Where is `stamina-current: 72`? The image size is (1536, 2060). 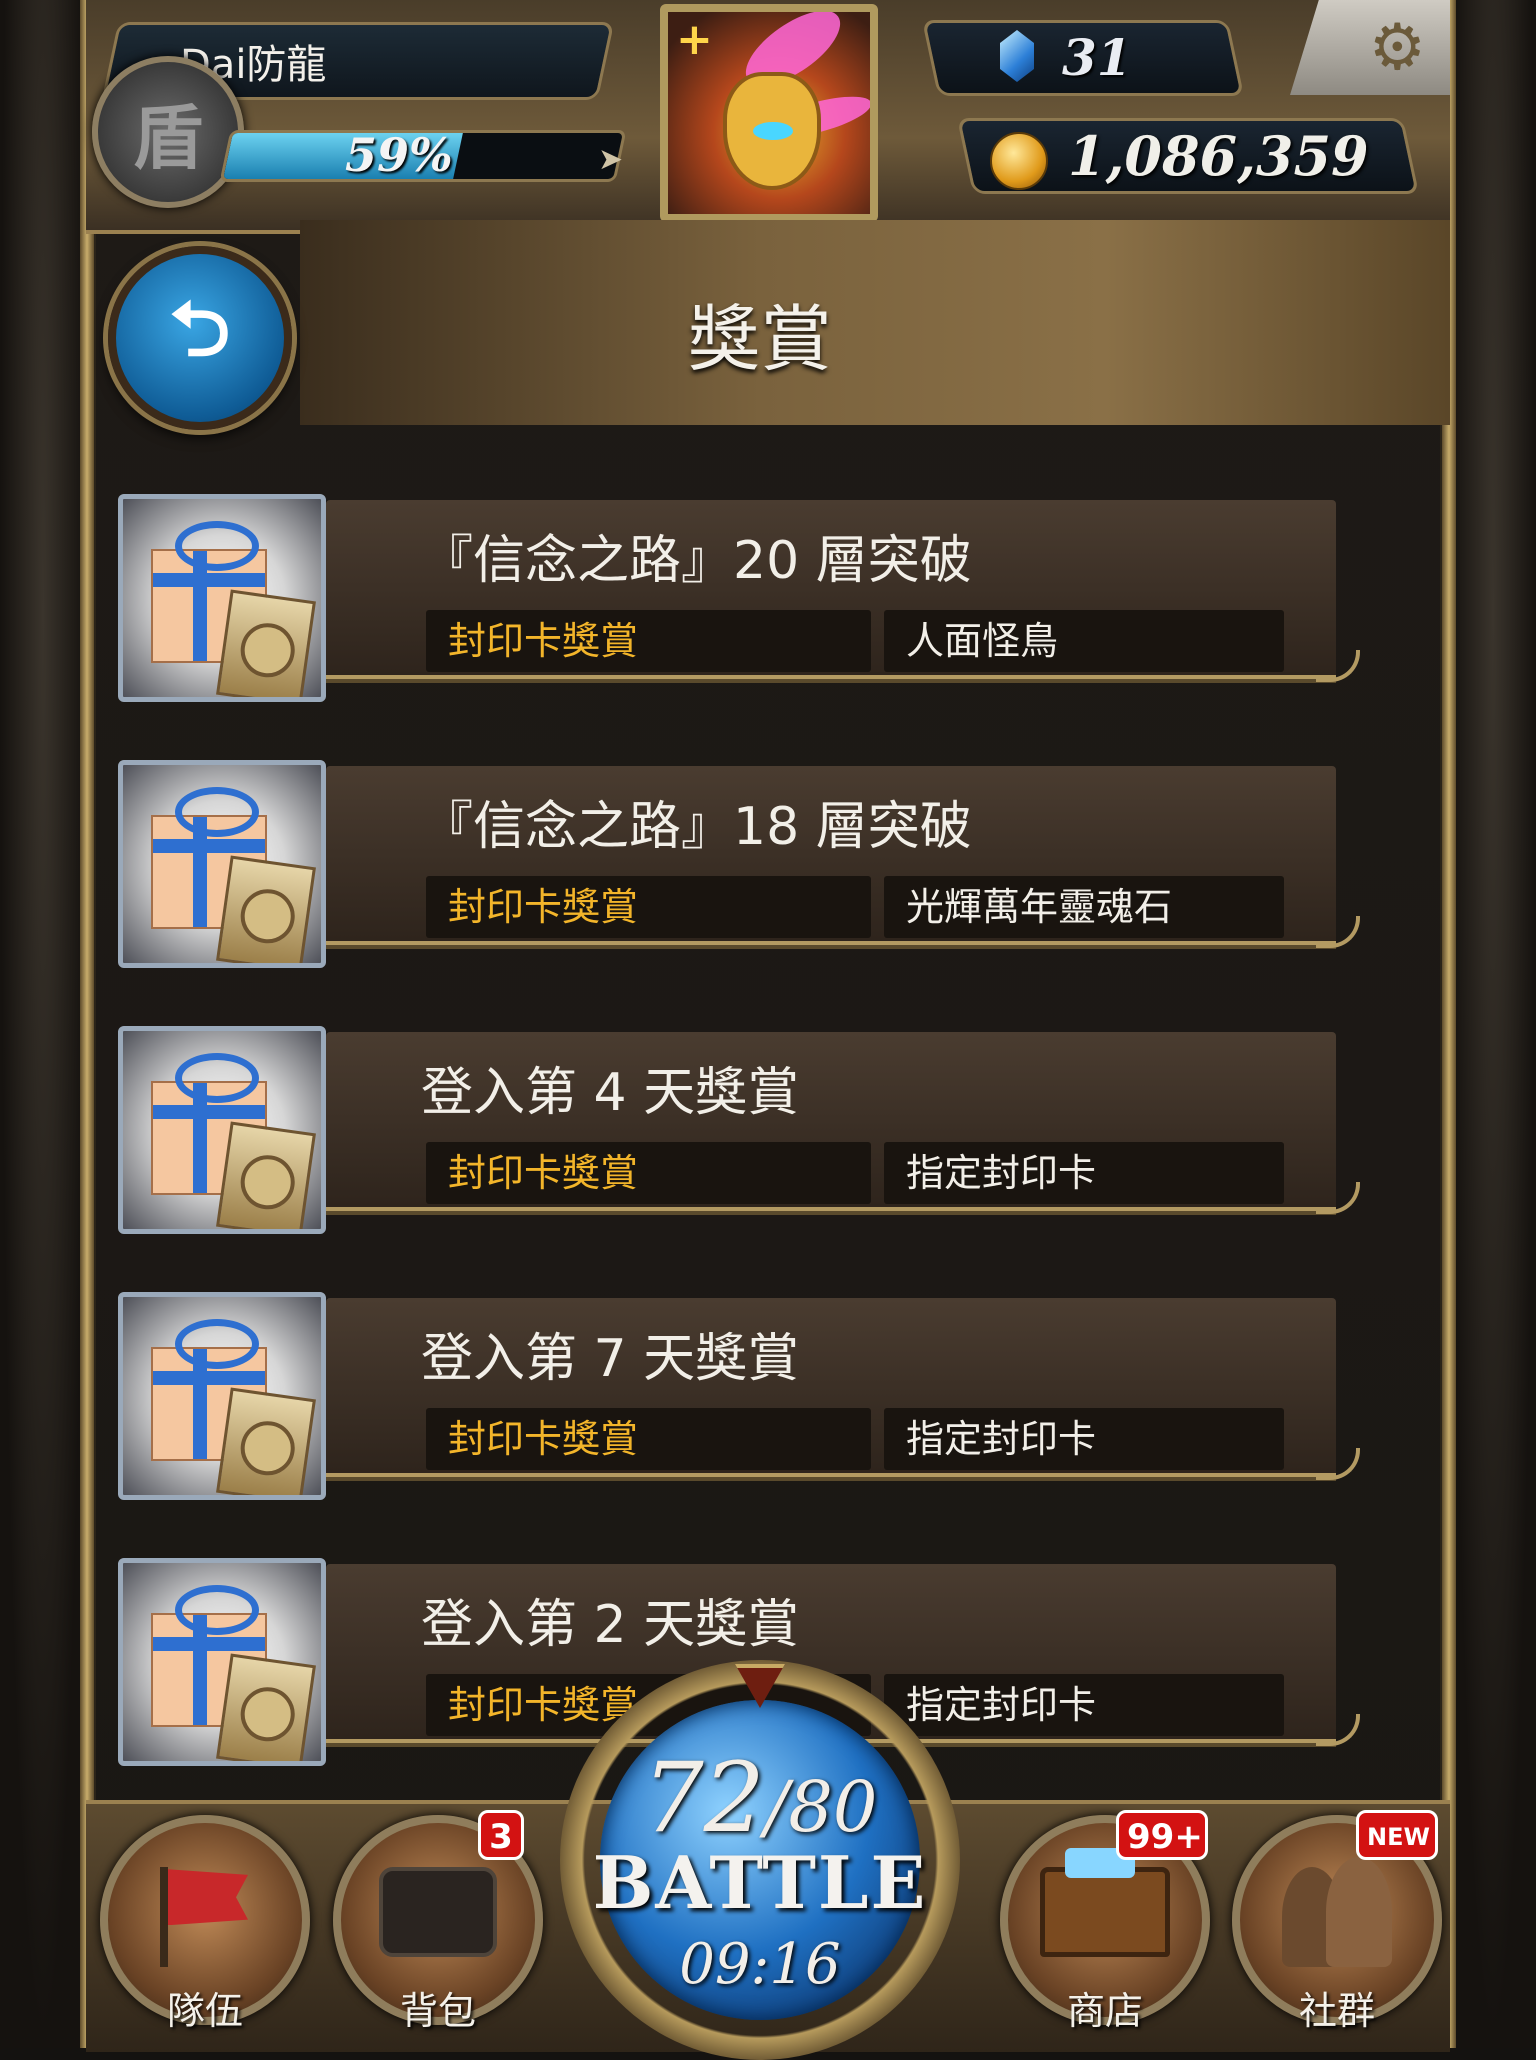
stamina-current: 72 is located at coordinates (703, 1798).